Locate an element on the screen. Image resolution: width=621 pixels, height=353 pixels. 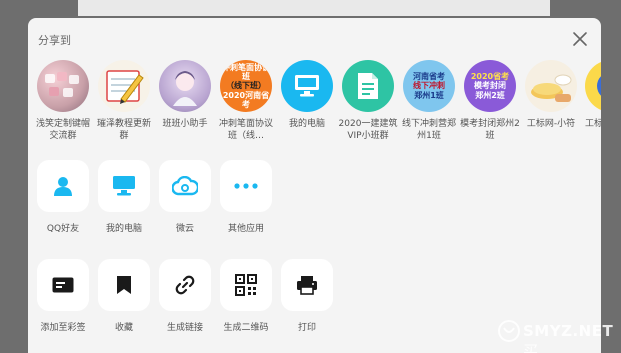
more-icon is located at coordinates (246, 186).